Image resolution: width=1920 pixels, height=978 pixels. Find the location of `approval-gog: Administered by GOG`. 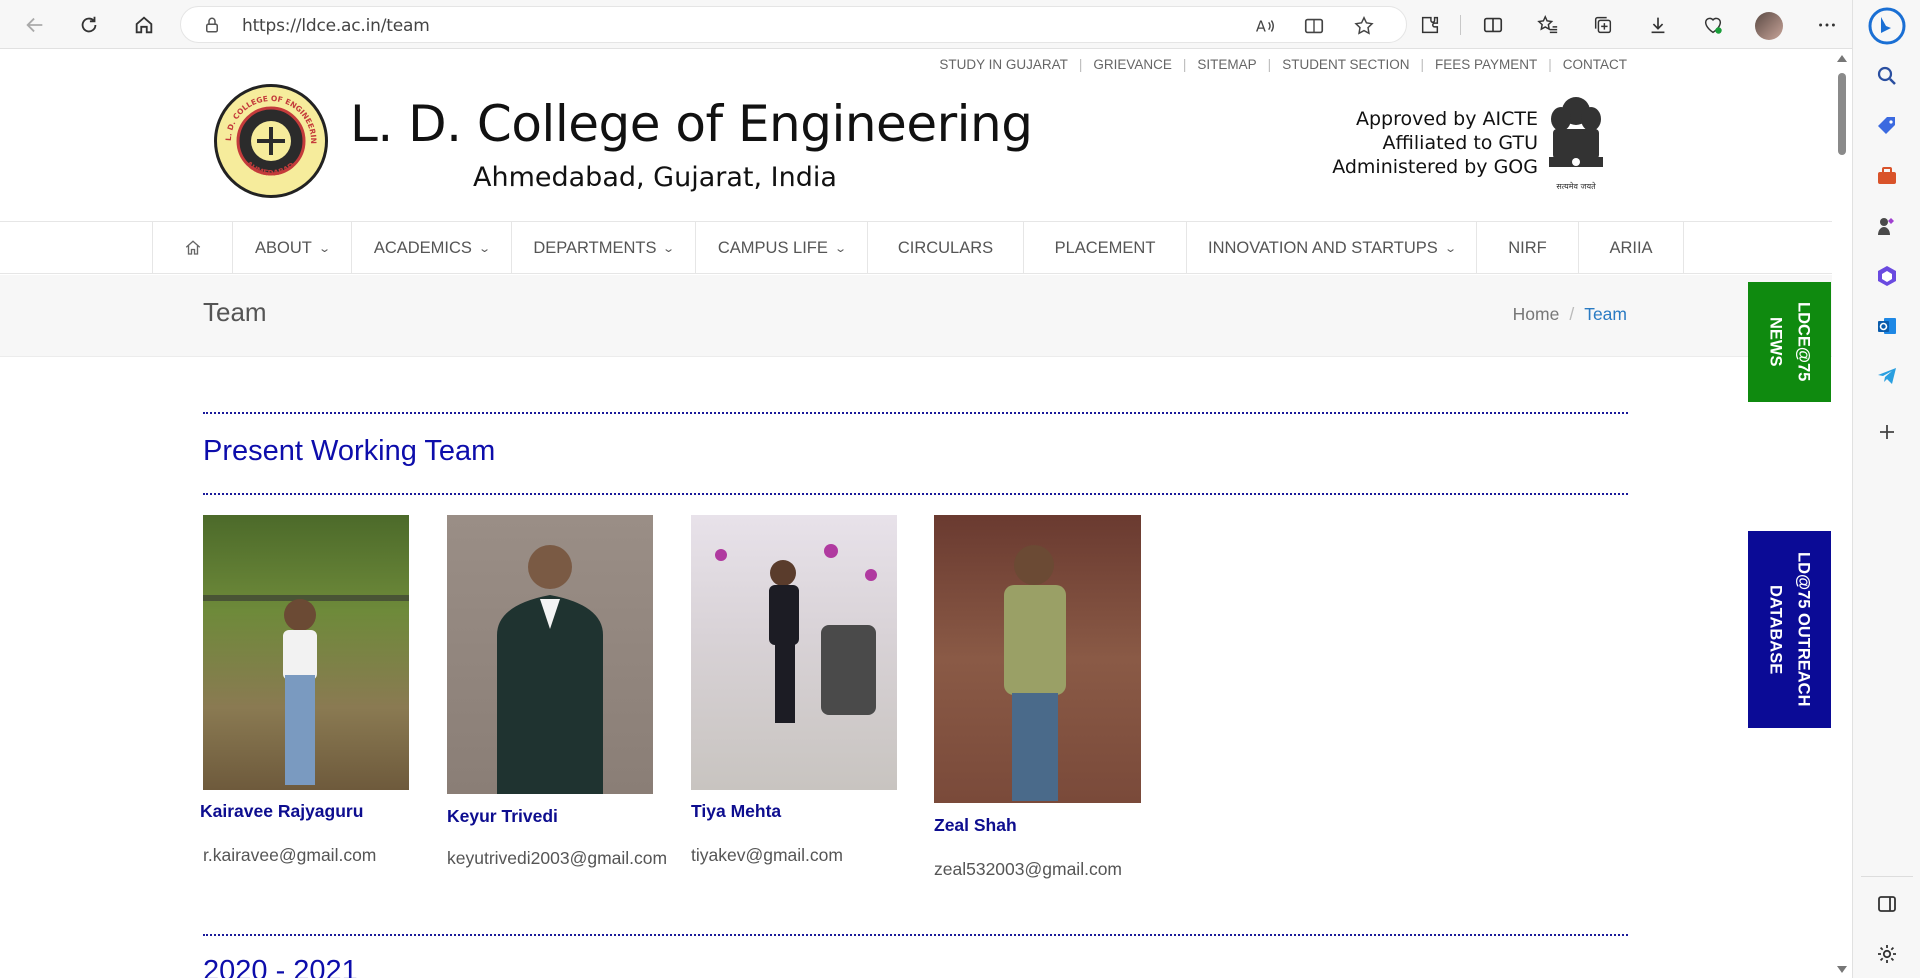

approval-gog: Administered by GOG is located at coordinates (1435, 167).